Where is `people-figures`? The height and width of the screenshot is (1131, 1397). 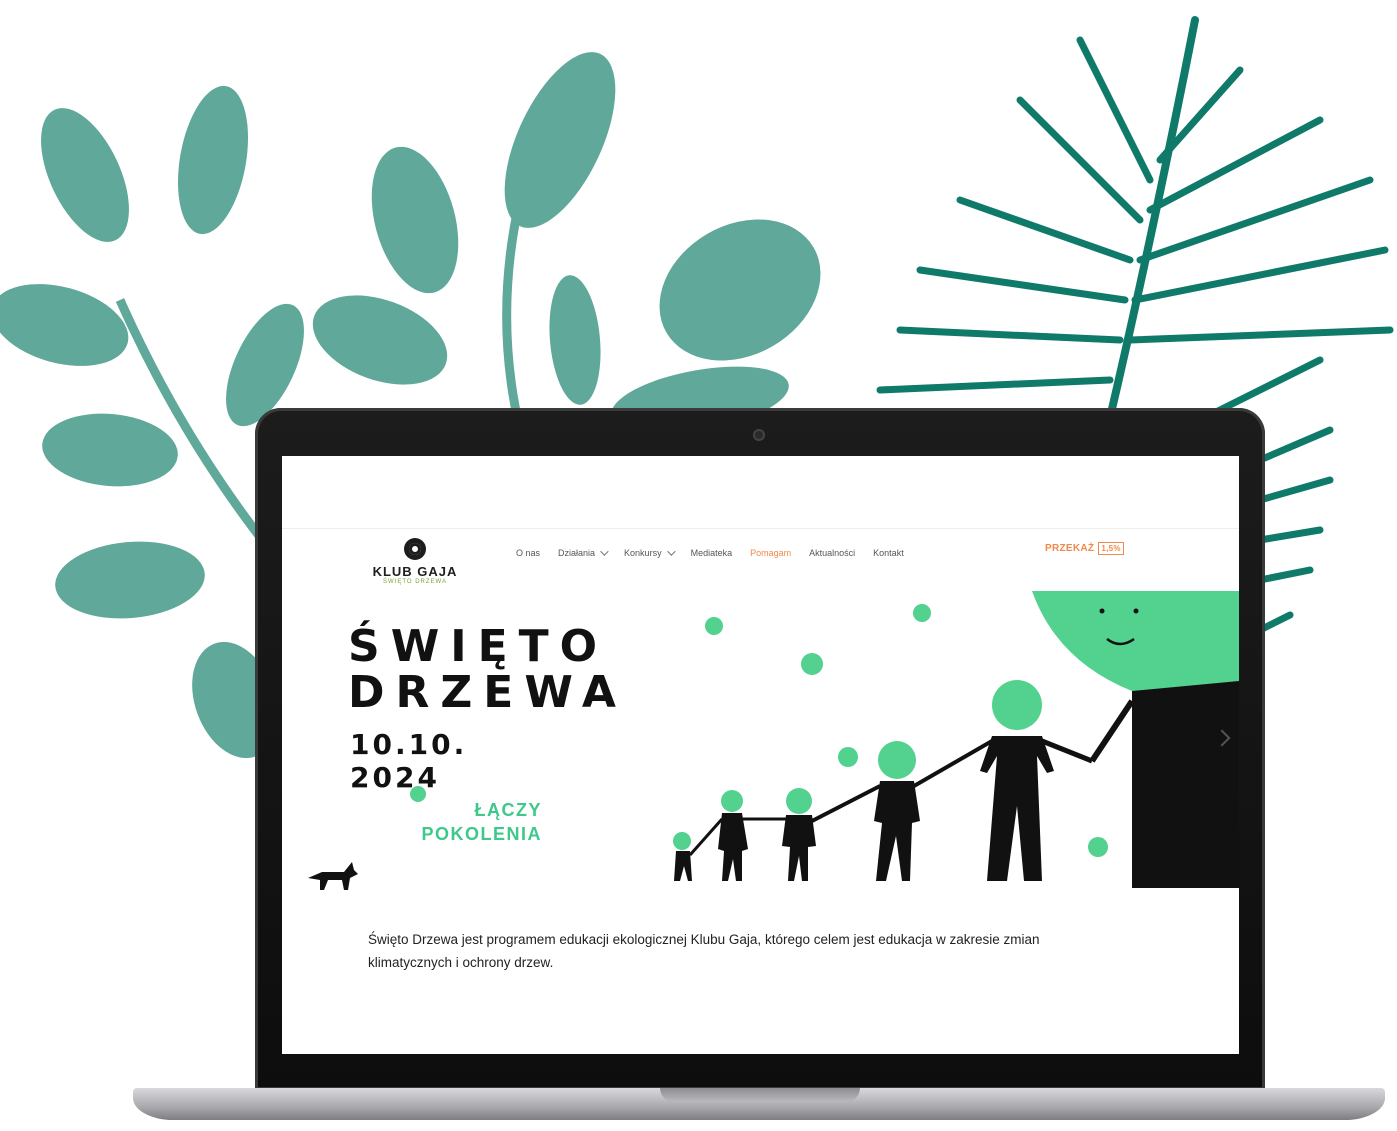 people-figures is located at coordinates (883, 780).